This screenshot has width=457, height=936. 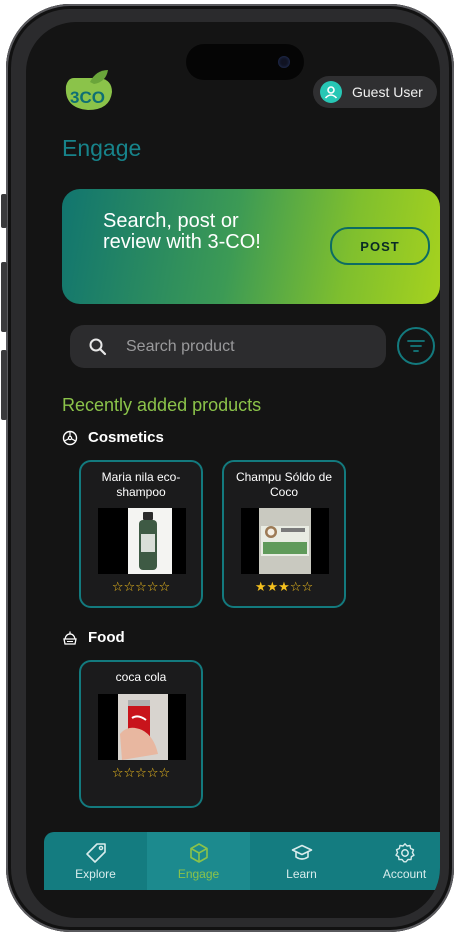 I want to click on cube-icon, so click(x=198, y=852).